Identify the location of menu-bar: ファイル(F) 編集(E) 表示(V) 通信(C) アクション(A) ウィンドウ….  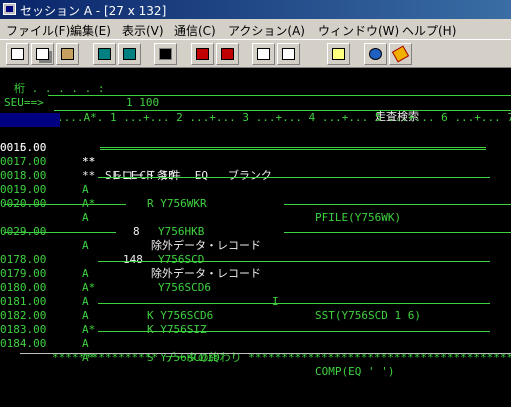
(255, 29).